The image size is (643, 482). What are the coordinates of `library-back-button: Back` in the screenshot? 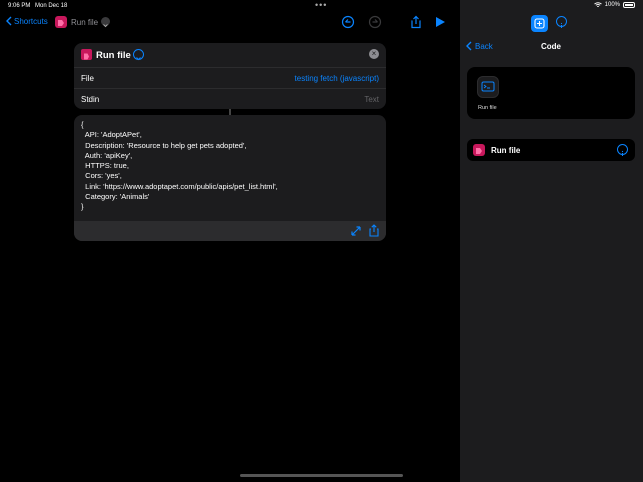 It's located at (479, 46).